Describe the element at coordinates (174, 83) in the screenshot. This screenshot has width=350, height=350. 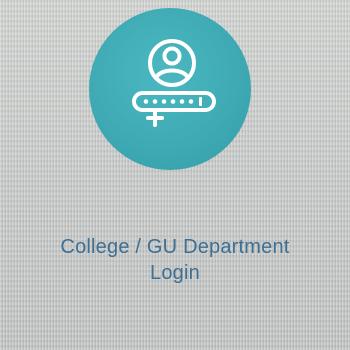
I see `user-login-icon` at that location.